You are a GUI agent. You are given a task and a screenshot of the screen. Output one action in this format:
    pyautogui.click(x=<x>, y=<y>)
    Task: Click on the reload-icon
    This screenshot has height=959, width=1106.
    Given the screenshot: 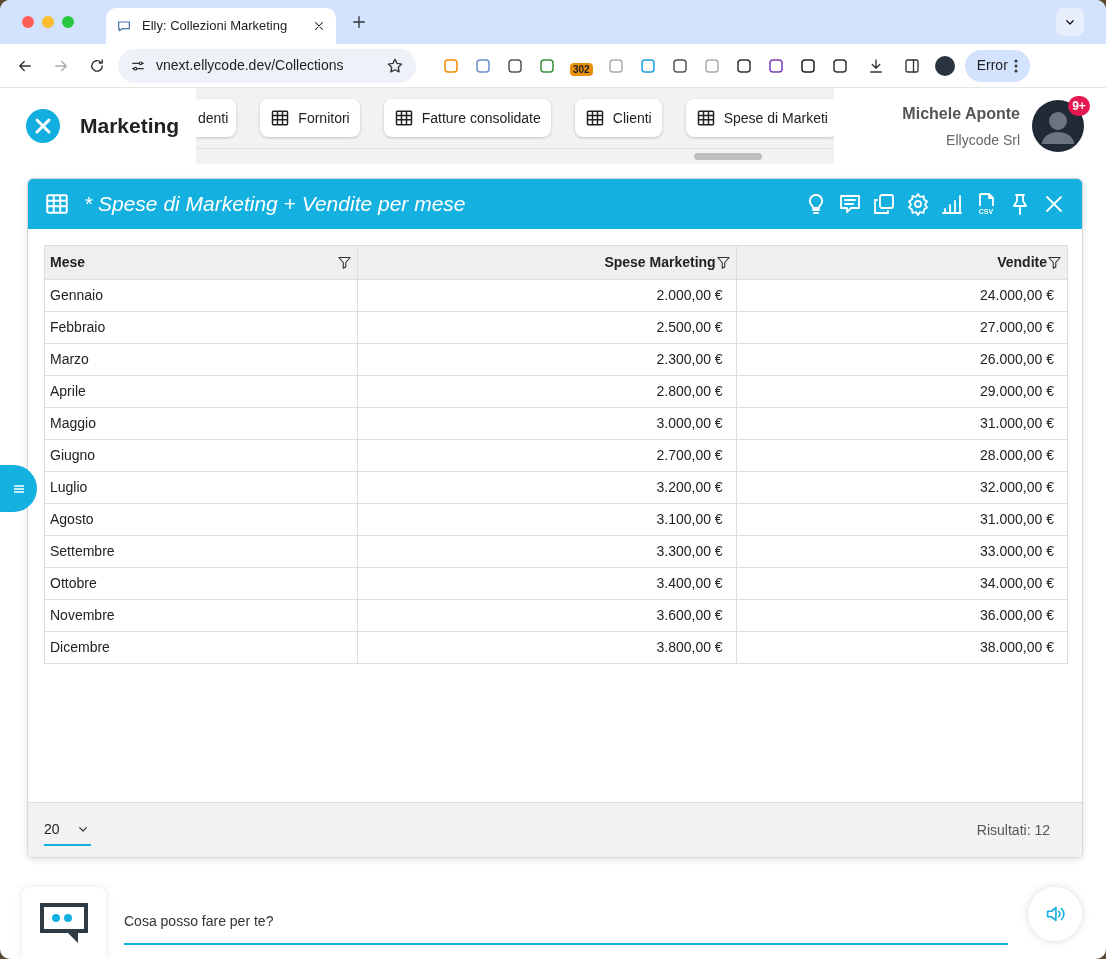 What is the action you would take?
    pyautogui.click(x=97, y=65)
    